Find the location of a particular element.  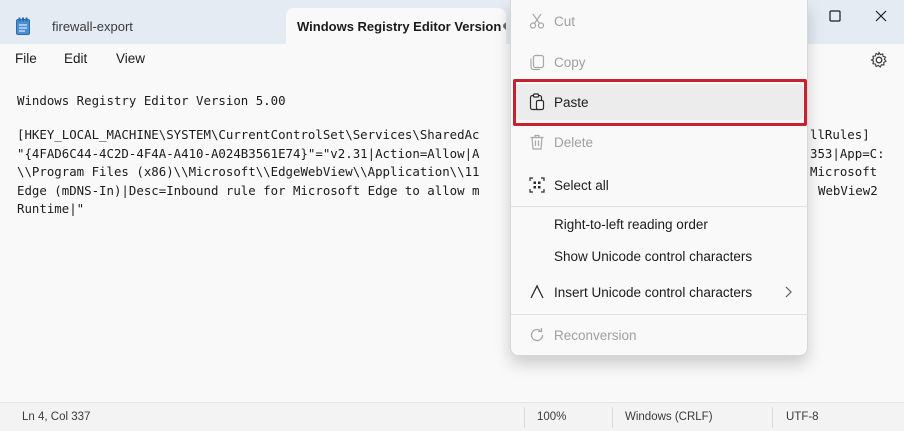

menu-item-rtl: Right-to-left reading order is located at coordinates (659, 224).